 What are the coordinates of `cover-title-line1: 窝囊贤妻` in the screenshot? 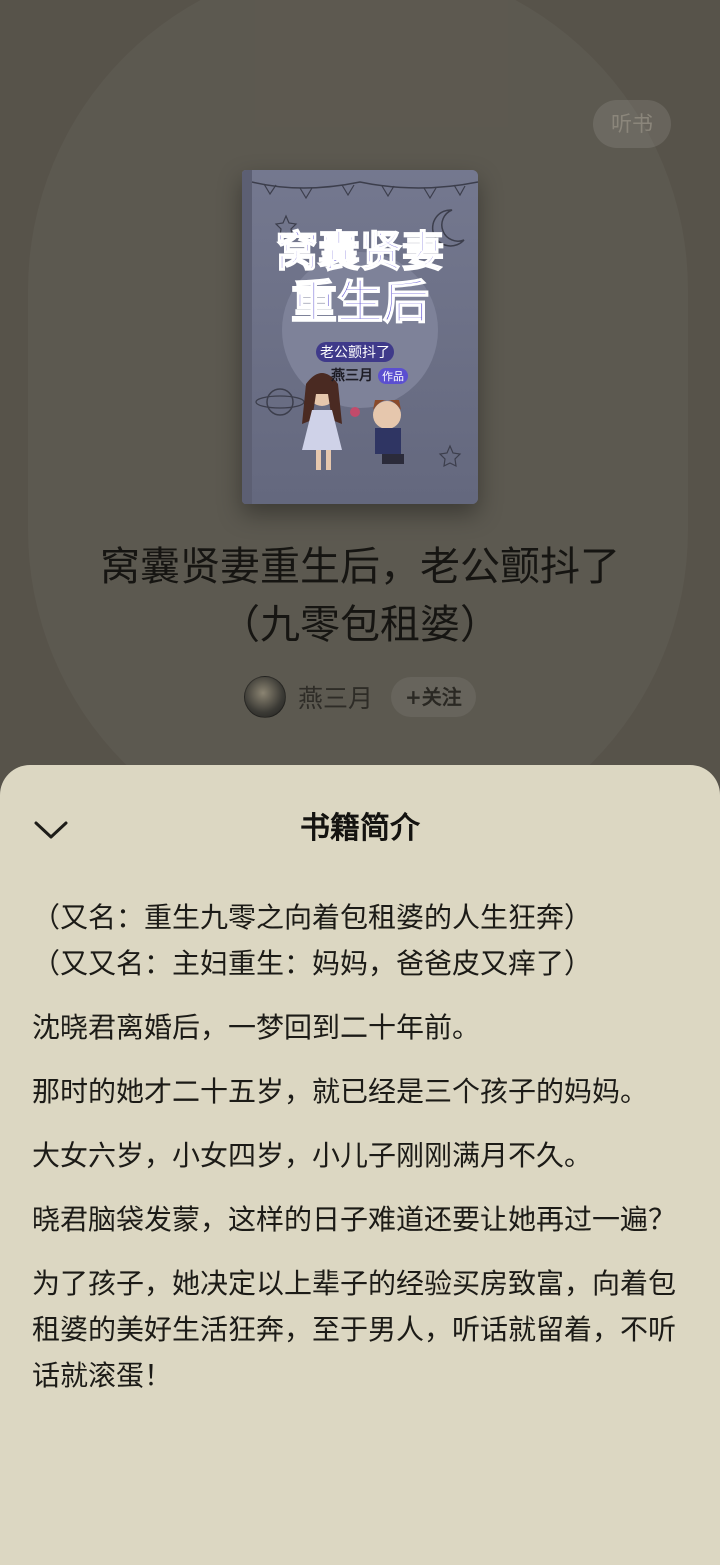 It's located at (360, 251).